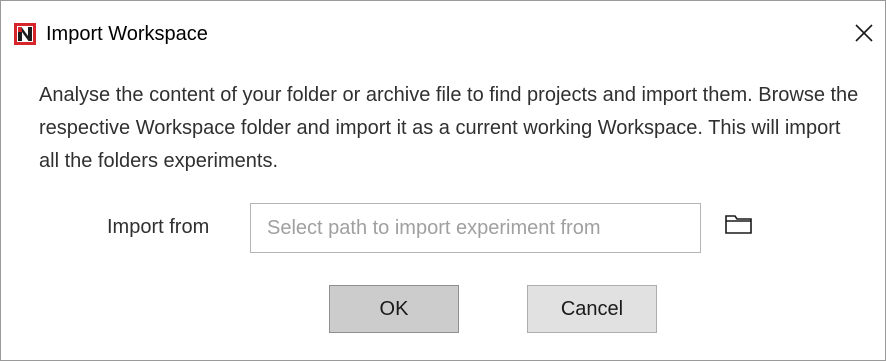  I want to click on app-logo-icon, so click(25, 34).